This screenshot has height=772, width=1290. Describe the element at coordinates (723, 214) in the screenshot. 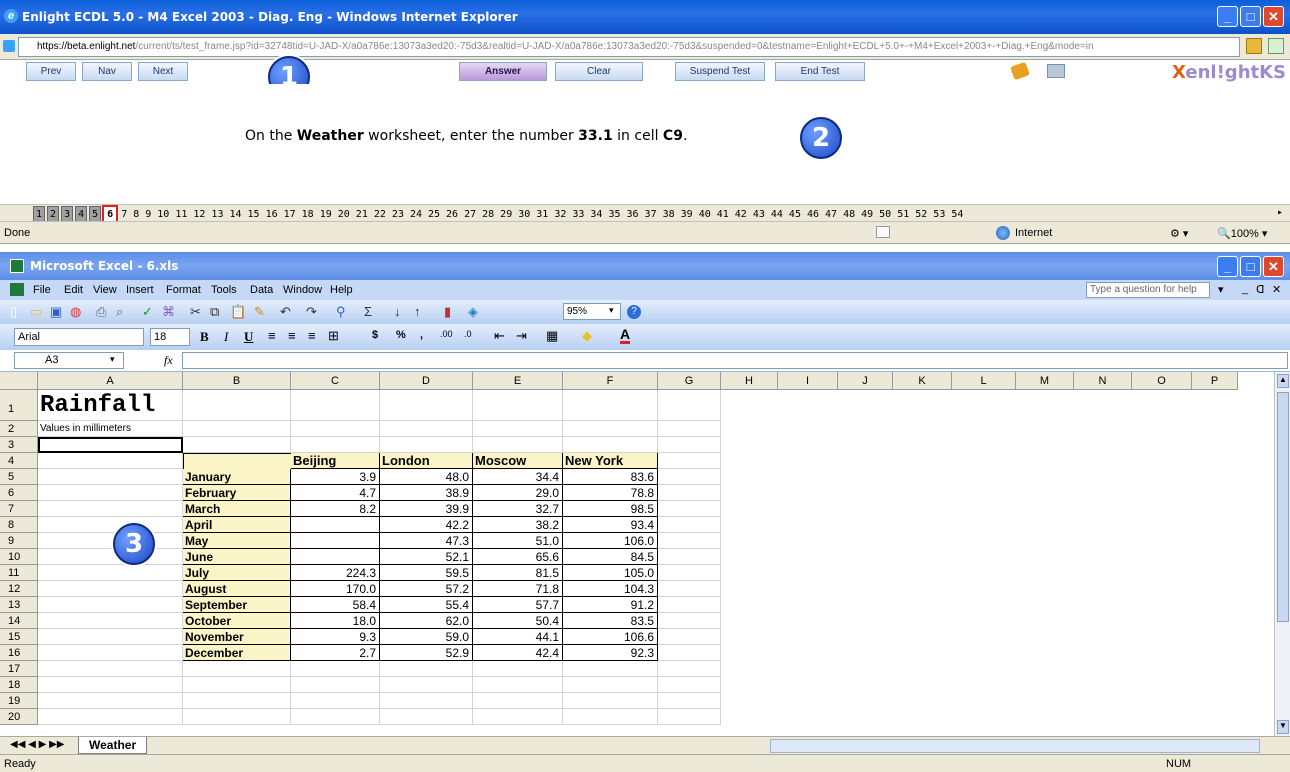

I see `question-number-41: 41` at that location.